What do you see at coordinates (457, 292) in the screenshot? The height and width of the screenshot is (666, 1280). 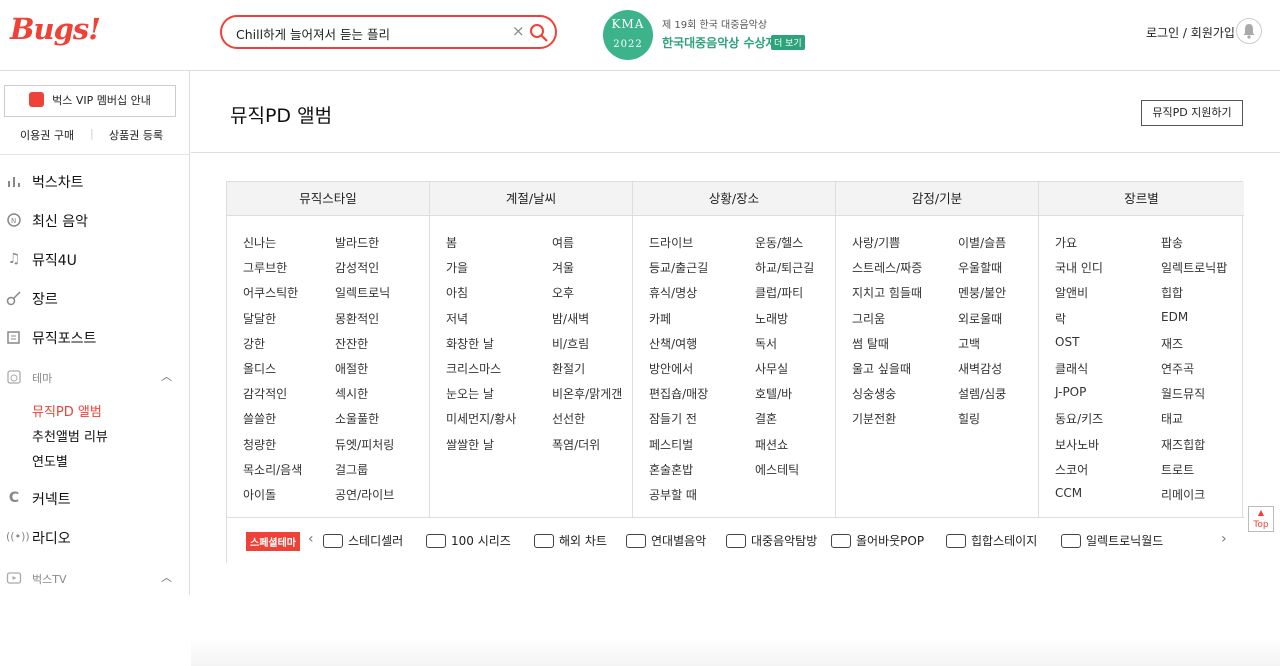 I see `category-link: 아침` at bounding box center [457, 292].